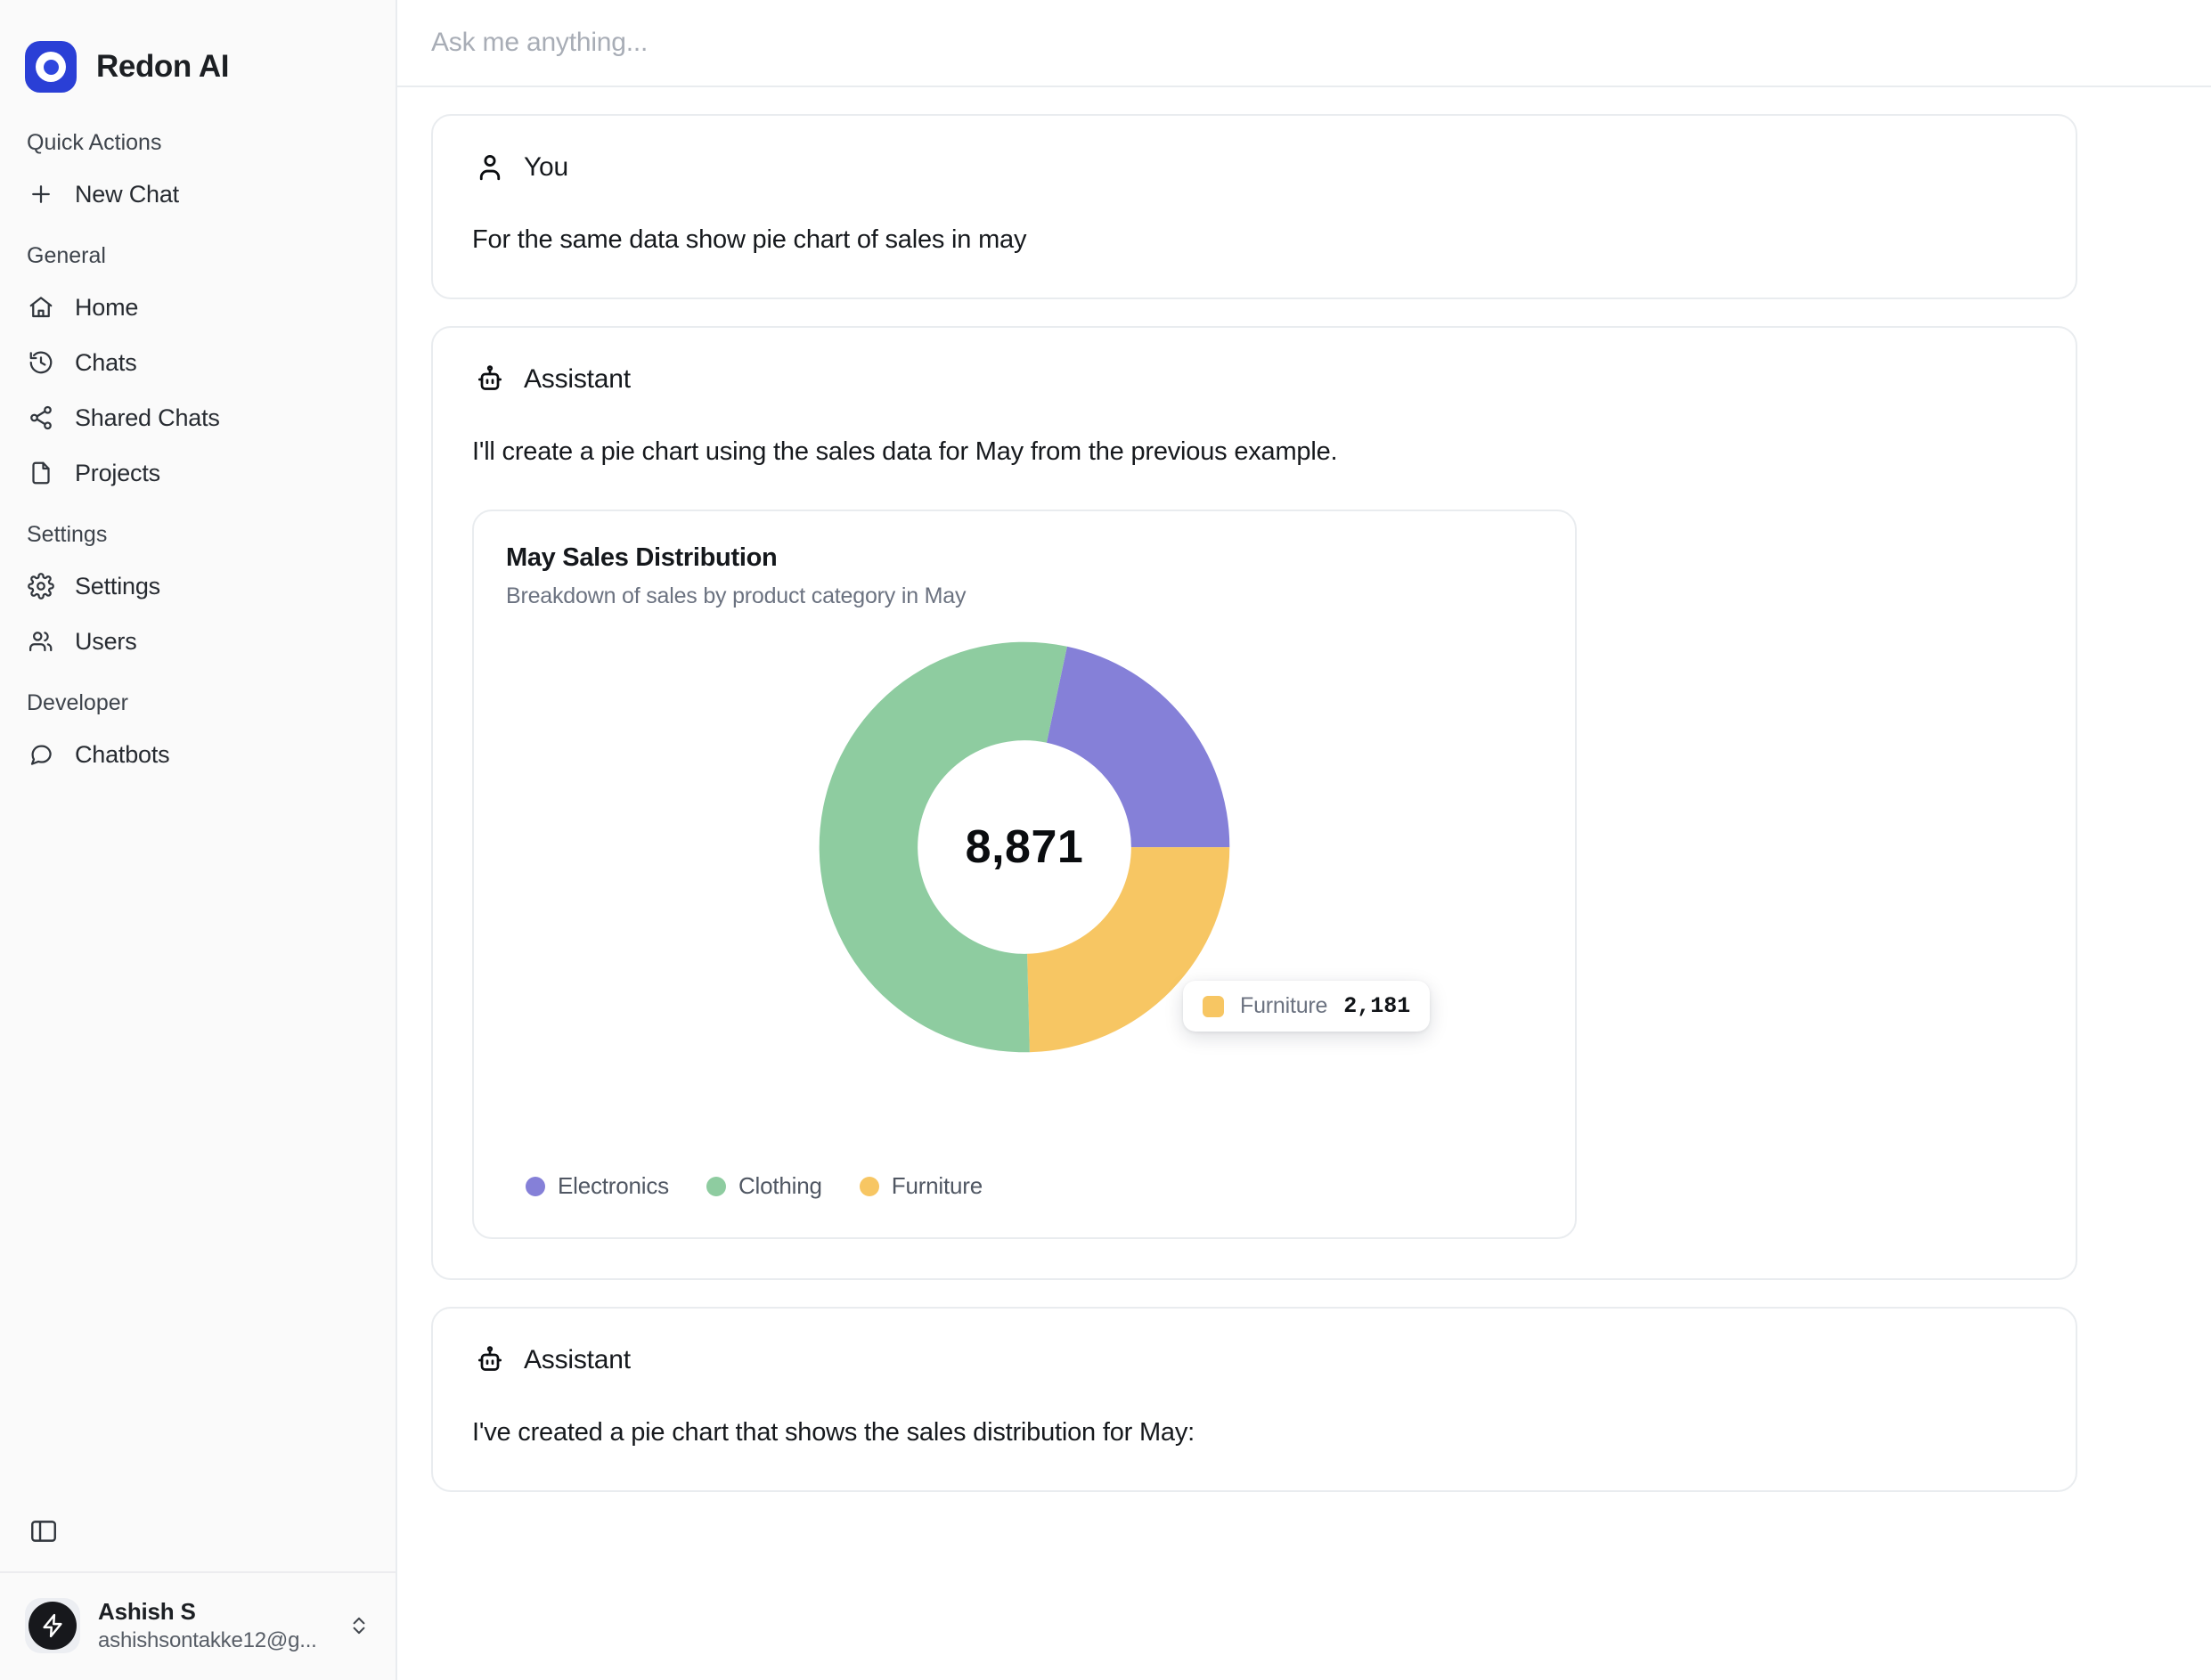 The width and height of the screenshot is (2211, 1680). What do you see at coordinates (1377, 1007) in the screenshot?
I see `tooltip-value: 2,181` at bounding box center [1377, 1007].